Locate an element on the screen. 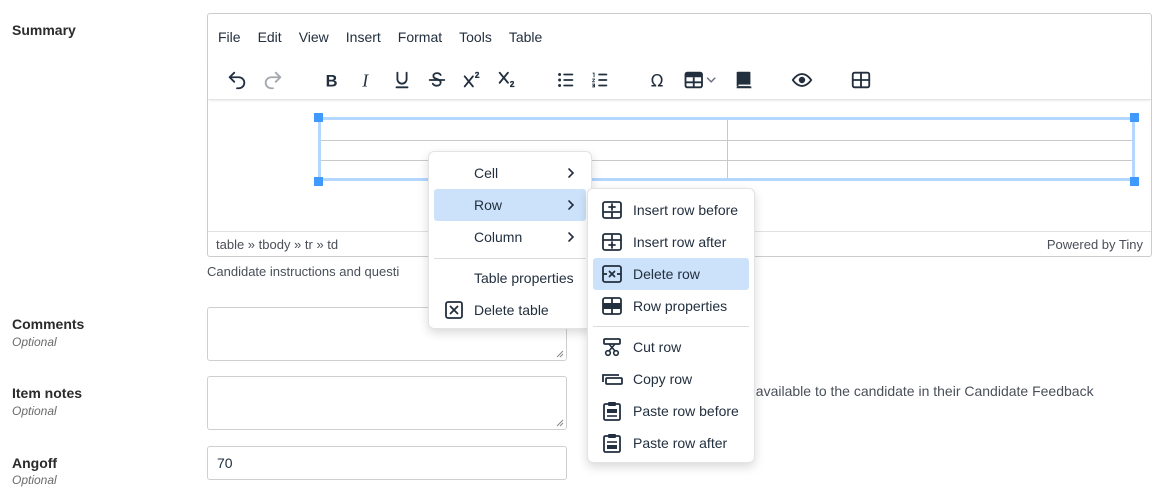 This screenshot has height=487, width=1174. delete-table-icon is located at coordinates (454, 310).